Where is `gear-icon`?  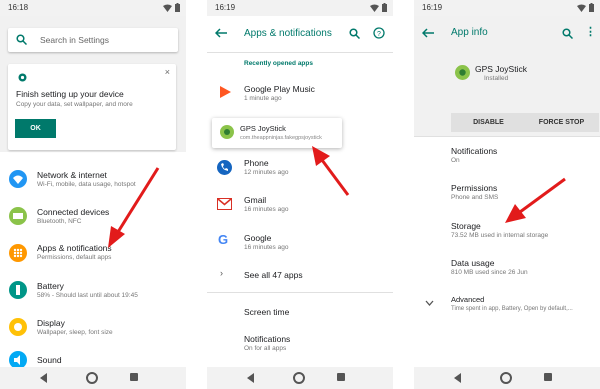
gear-icon is located at coordinates (22, 77).